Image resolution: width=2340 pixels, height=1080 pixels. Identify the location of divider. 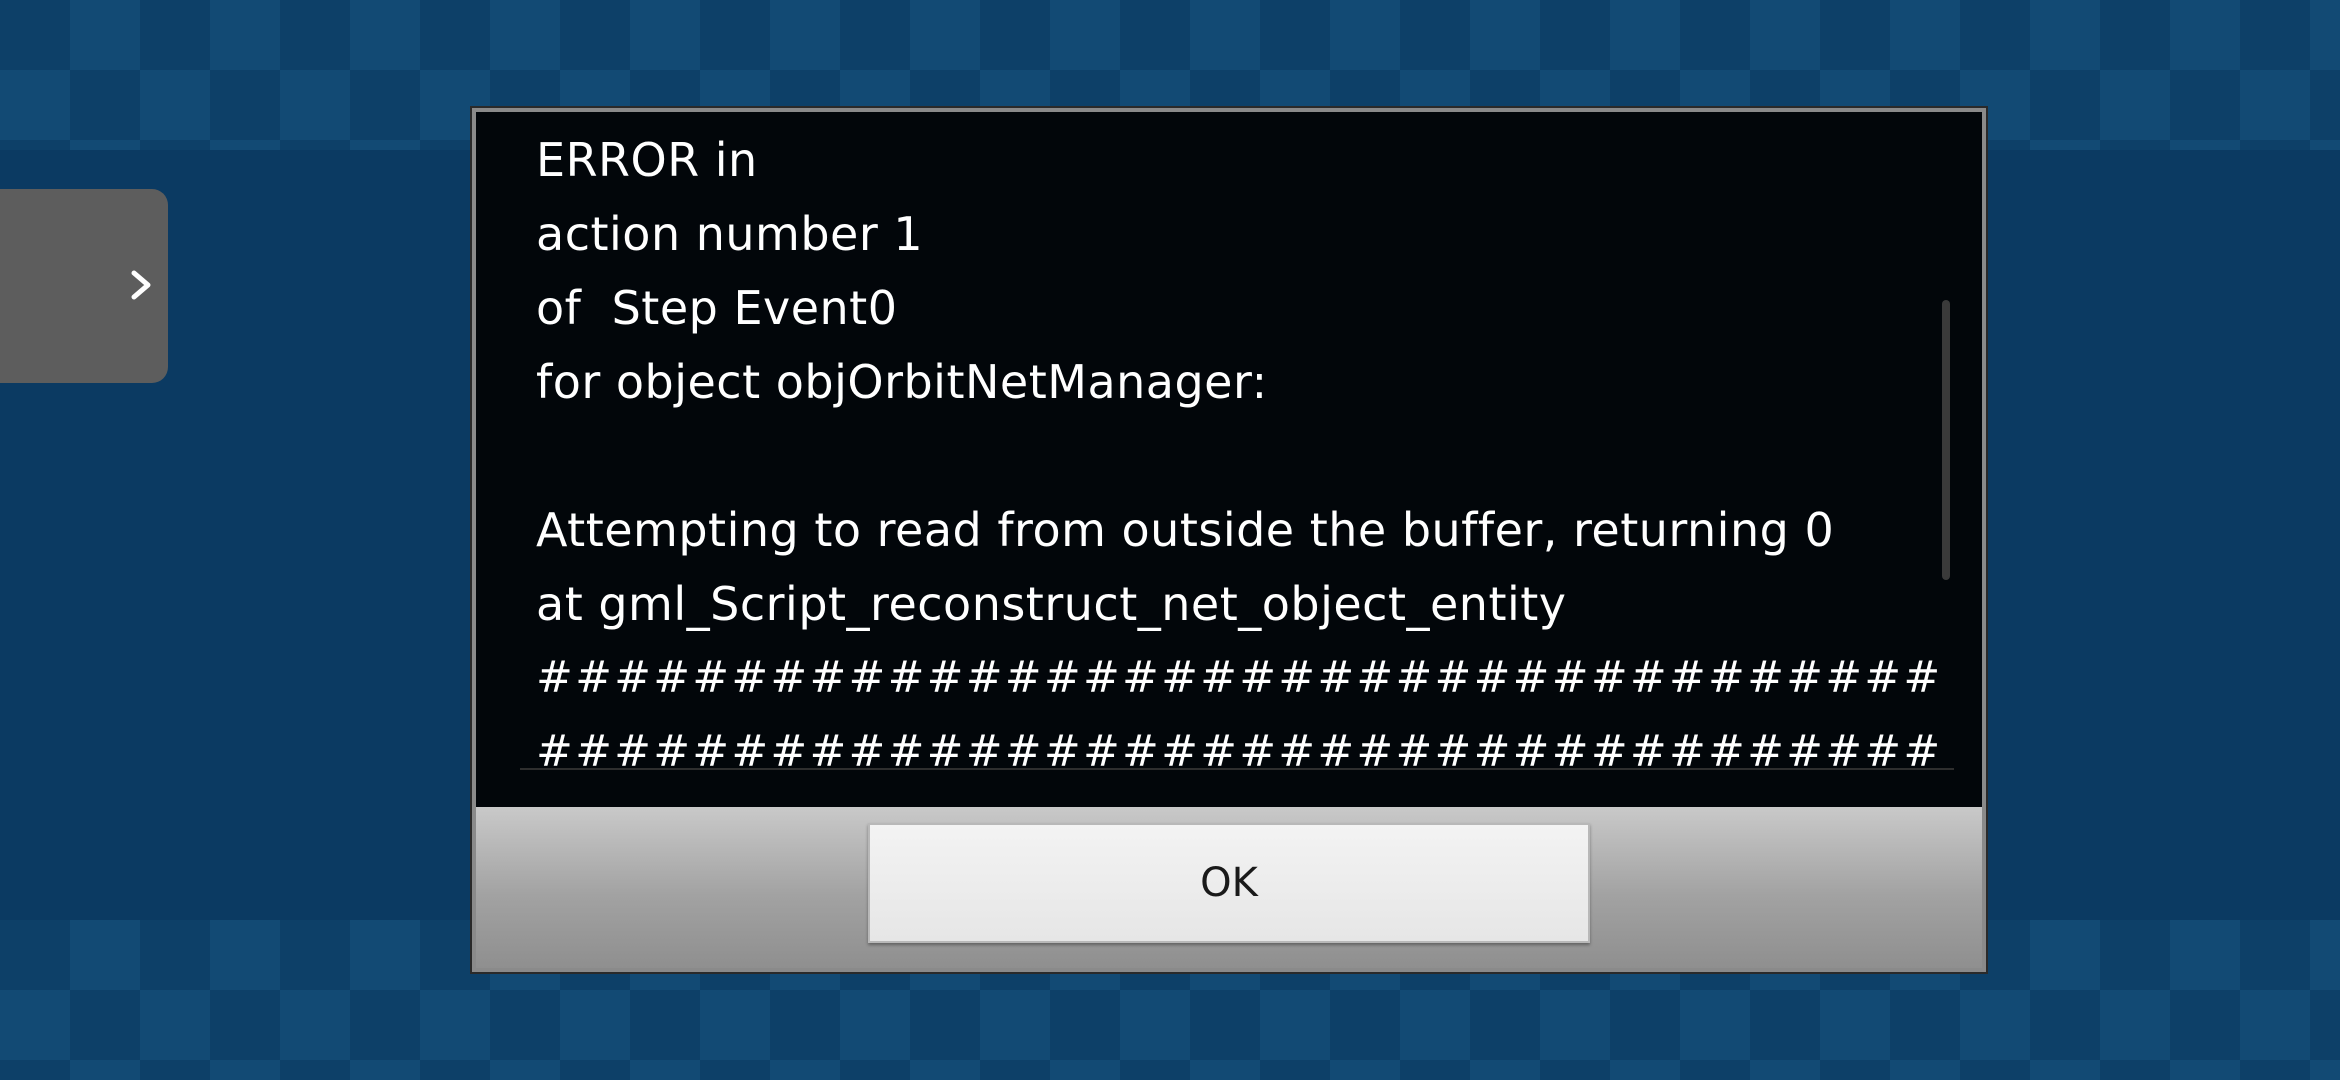
(1237, 769).